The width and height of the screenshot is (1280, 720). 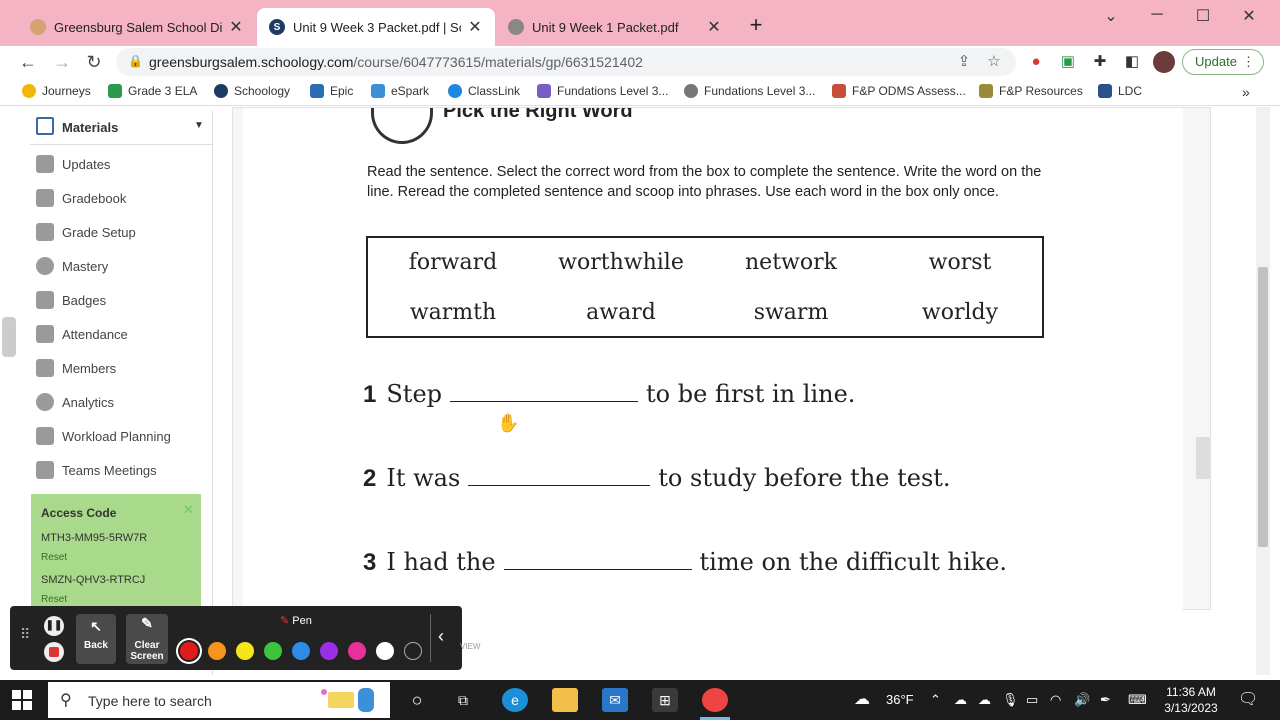 What do you see at coordinates (1100, 62) in the screenshot?
I see `extensions-puzzle-icon: ✚` at bounding box center [1100, 62].